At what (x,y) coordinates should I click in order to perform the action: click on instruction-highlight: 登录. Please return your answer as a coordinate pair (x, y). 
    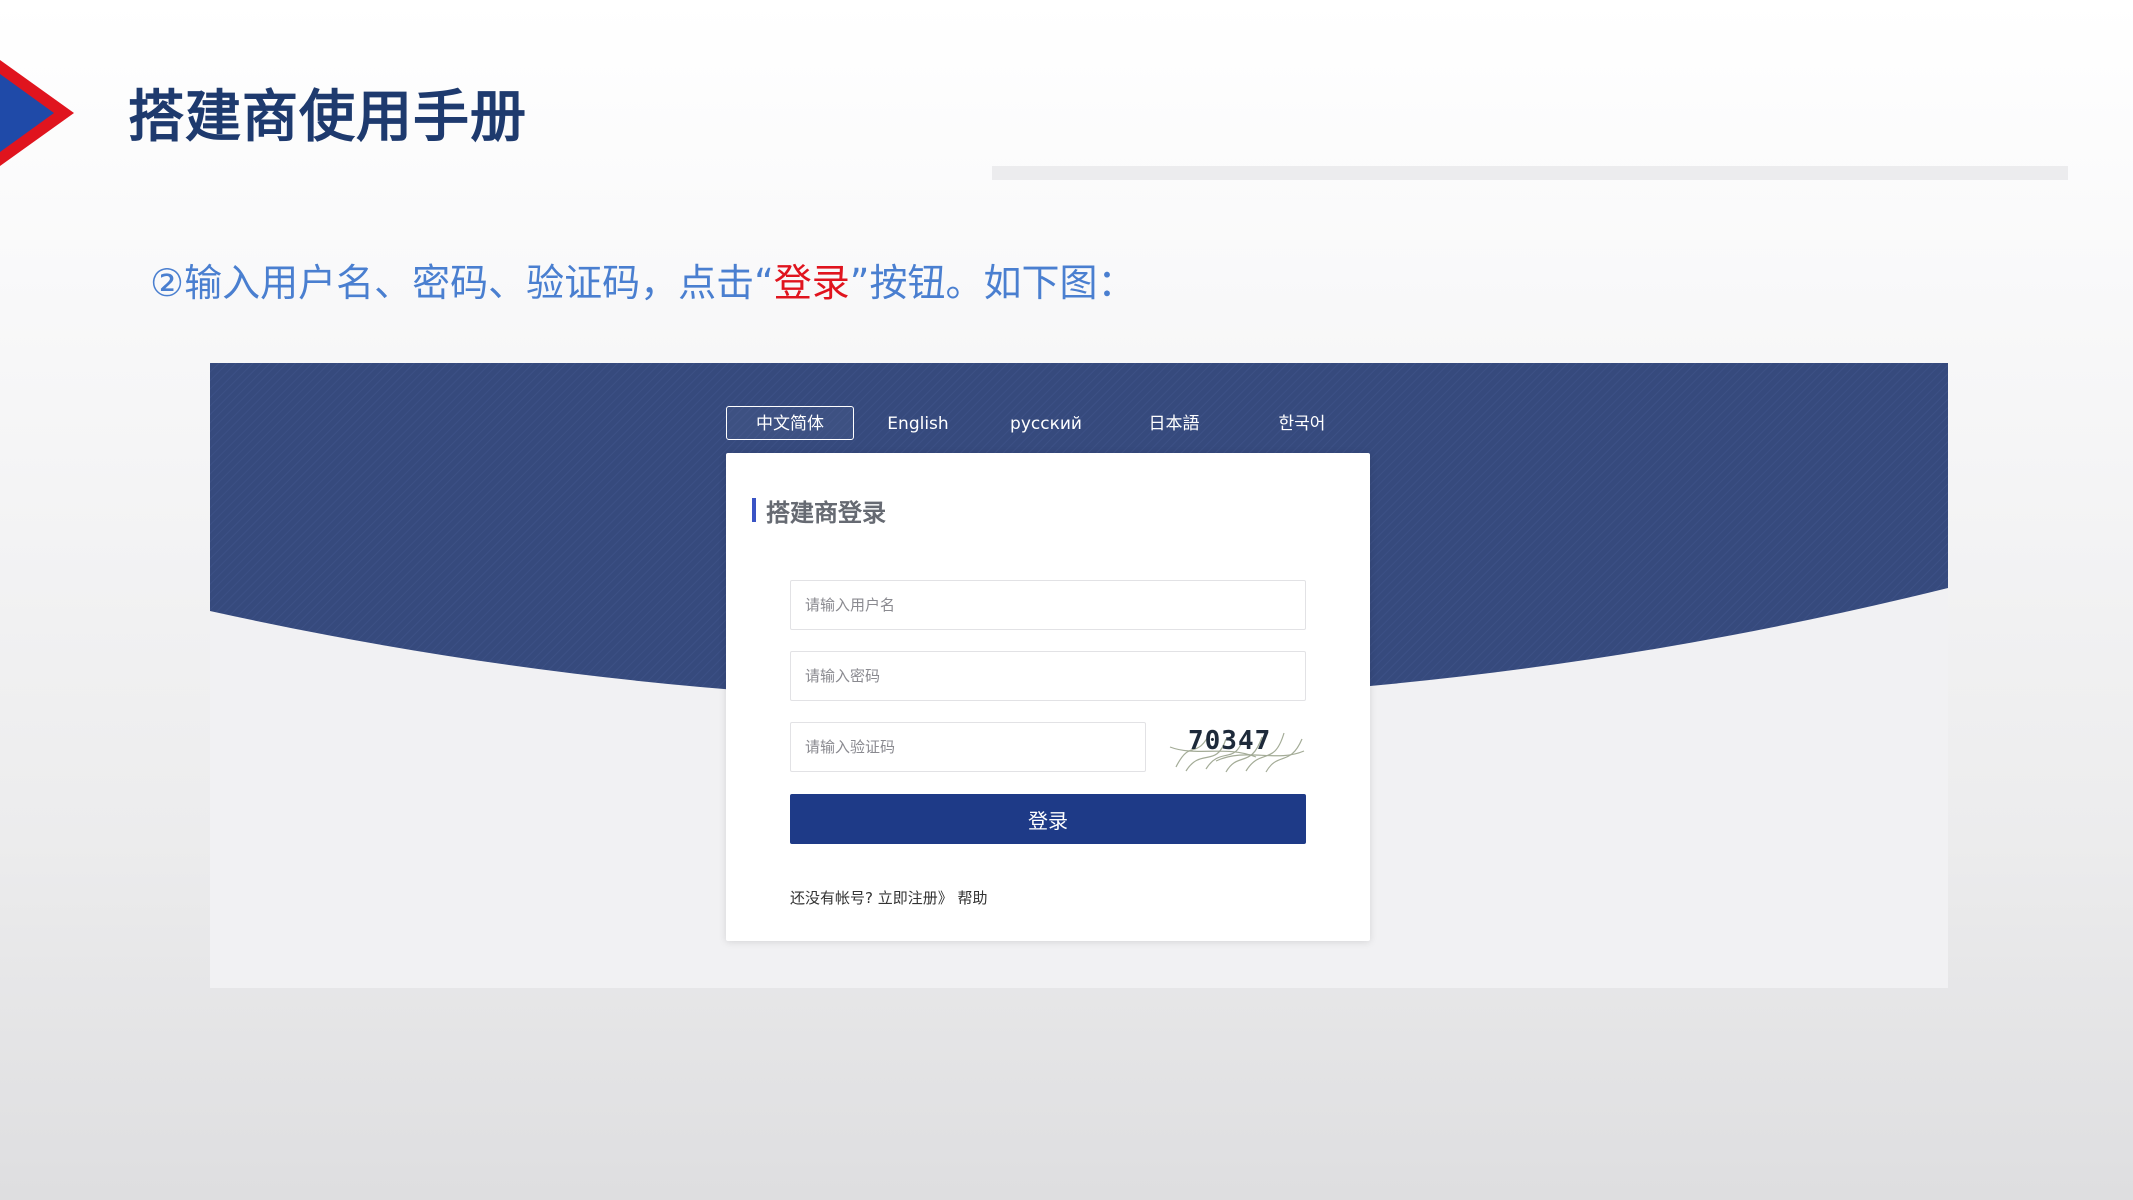
    Looking at the image, I should click on (811, 283).